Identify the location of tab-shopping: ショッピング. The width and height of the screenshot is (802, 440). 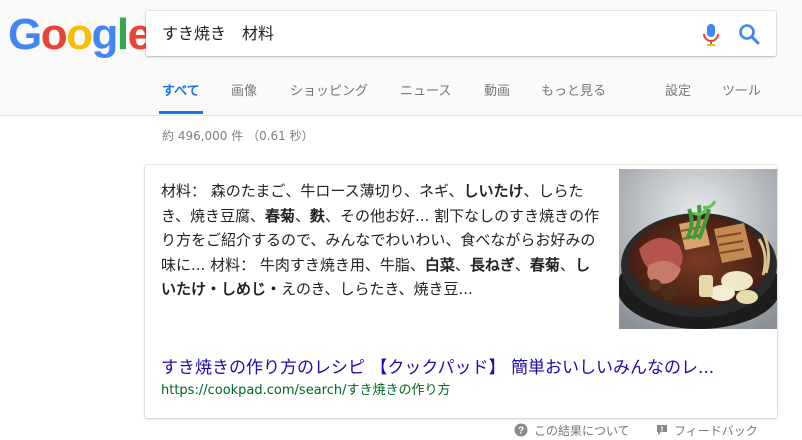
(329, 95).